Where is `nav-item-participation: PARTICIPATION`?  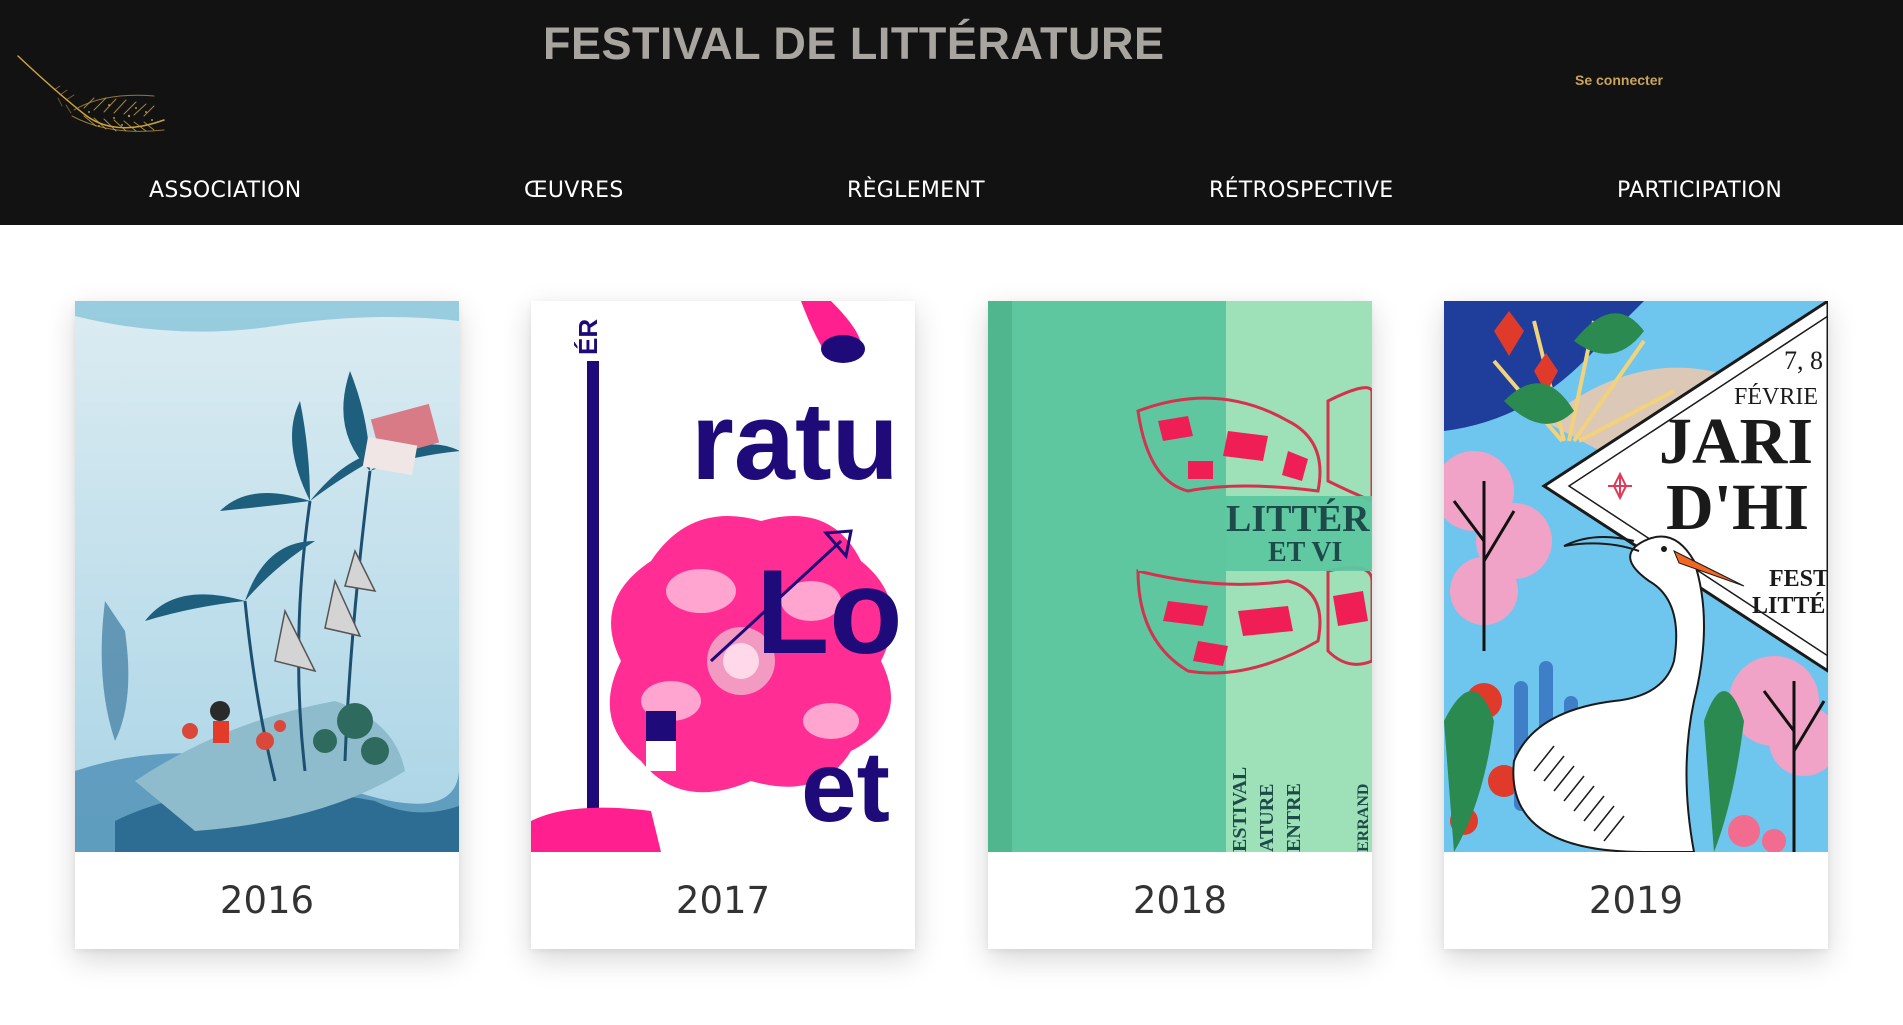 nav-item-participation: PARTICIPATION is located at coordinates (1699, 190).